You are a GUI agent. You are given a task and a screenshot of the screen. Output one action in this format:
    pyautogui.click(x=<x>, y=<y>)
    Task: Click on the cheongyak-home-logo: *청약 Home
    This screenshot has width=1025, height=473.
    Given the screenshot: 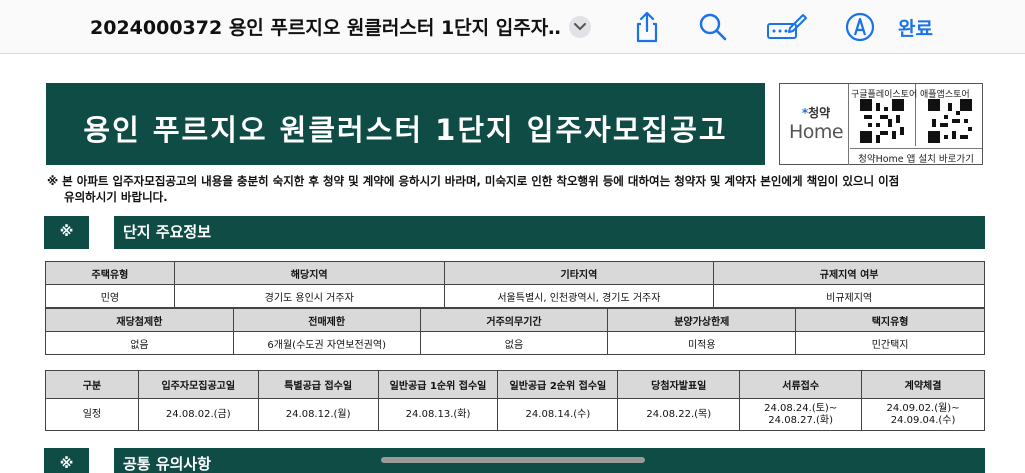 What is the action you would take?
    pyautogui.click(x=816, y=123)
    